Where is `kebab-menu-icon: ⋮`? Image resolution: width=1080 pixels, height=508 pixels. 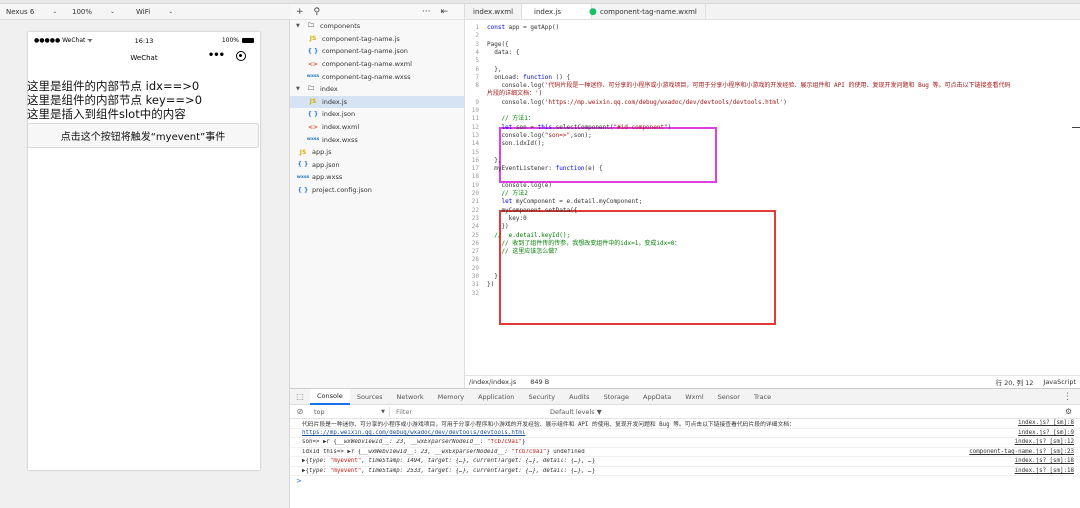
kebab-menu-icon: ⋮ is located at coordinates (1071, 397).